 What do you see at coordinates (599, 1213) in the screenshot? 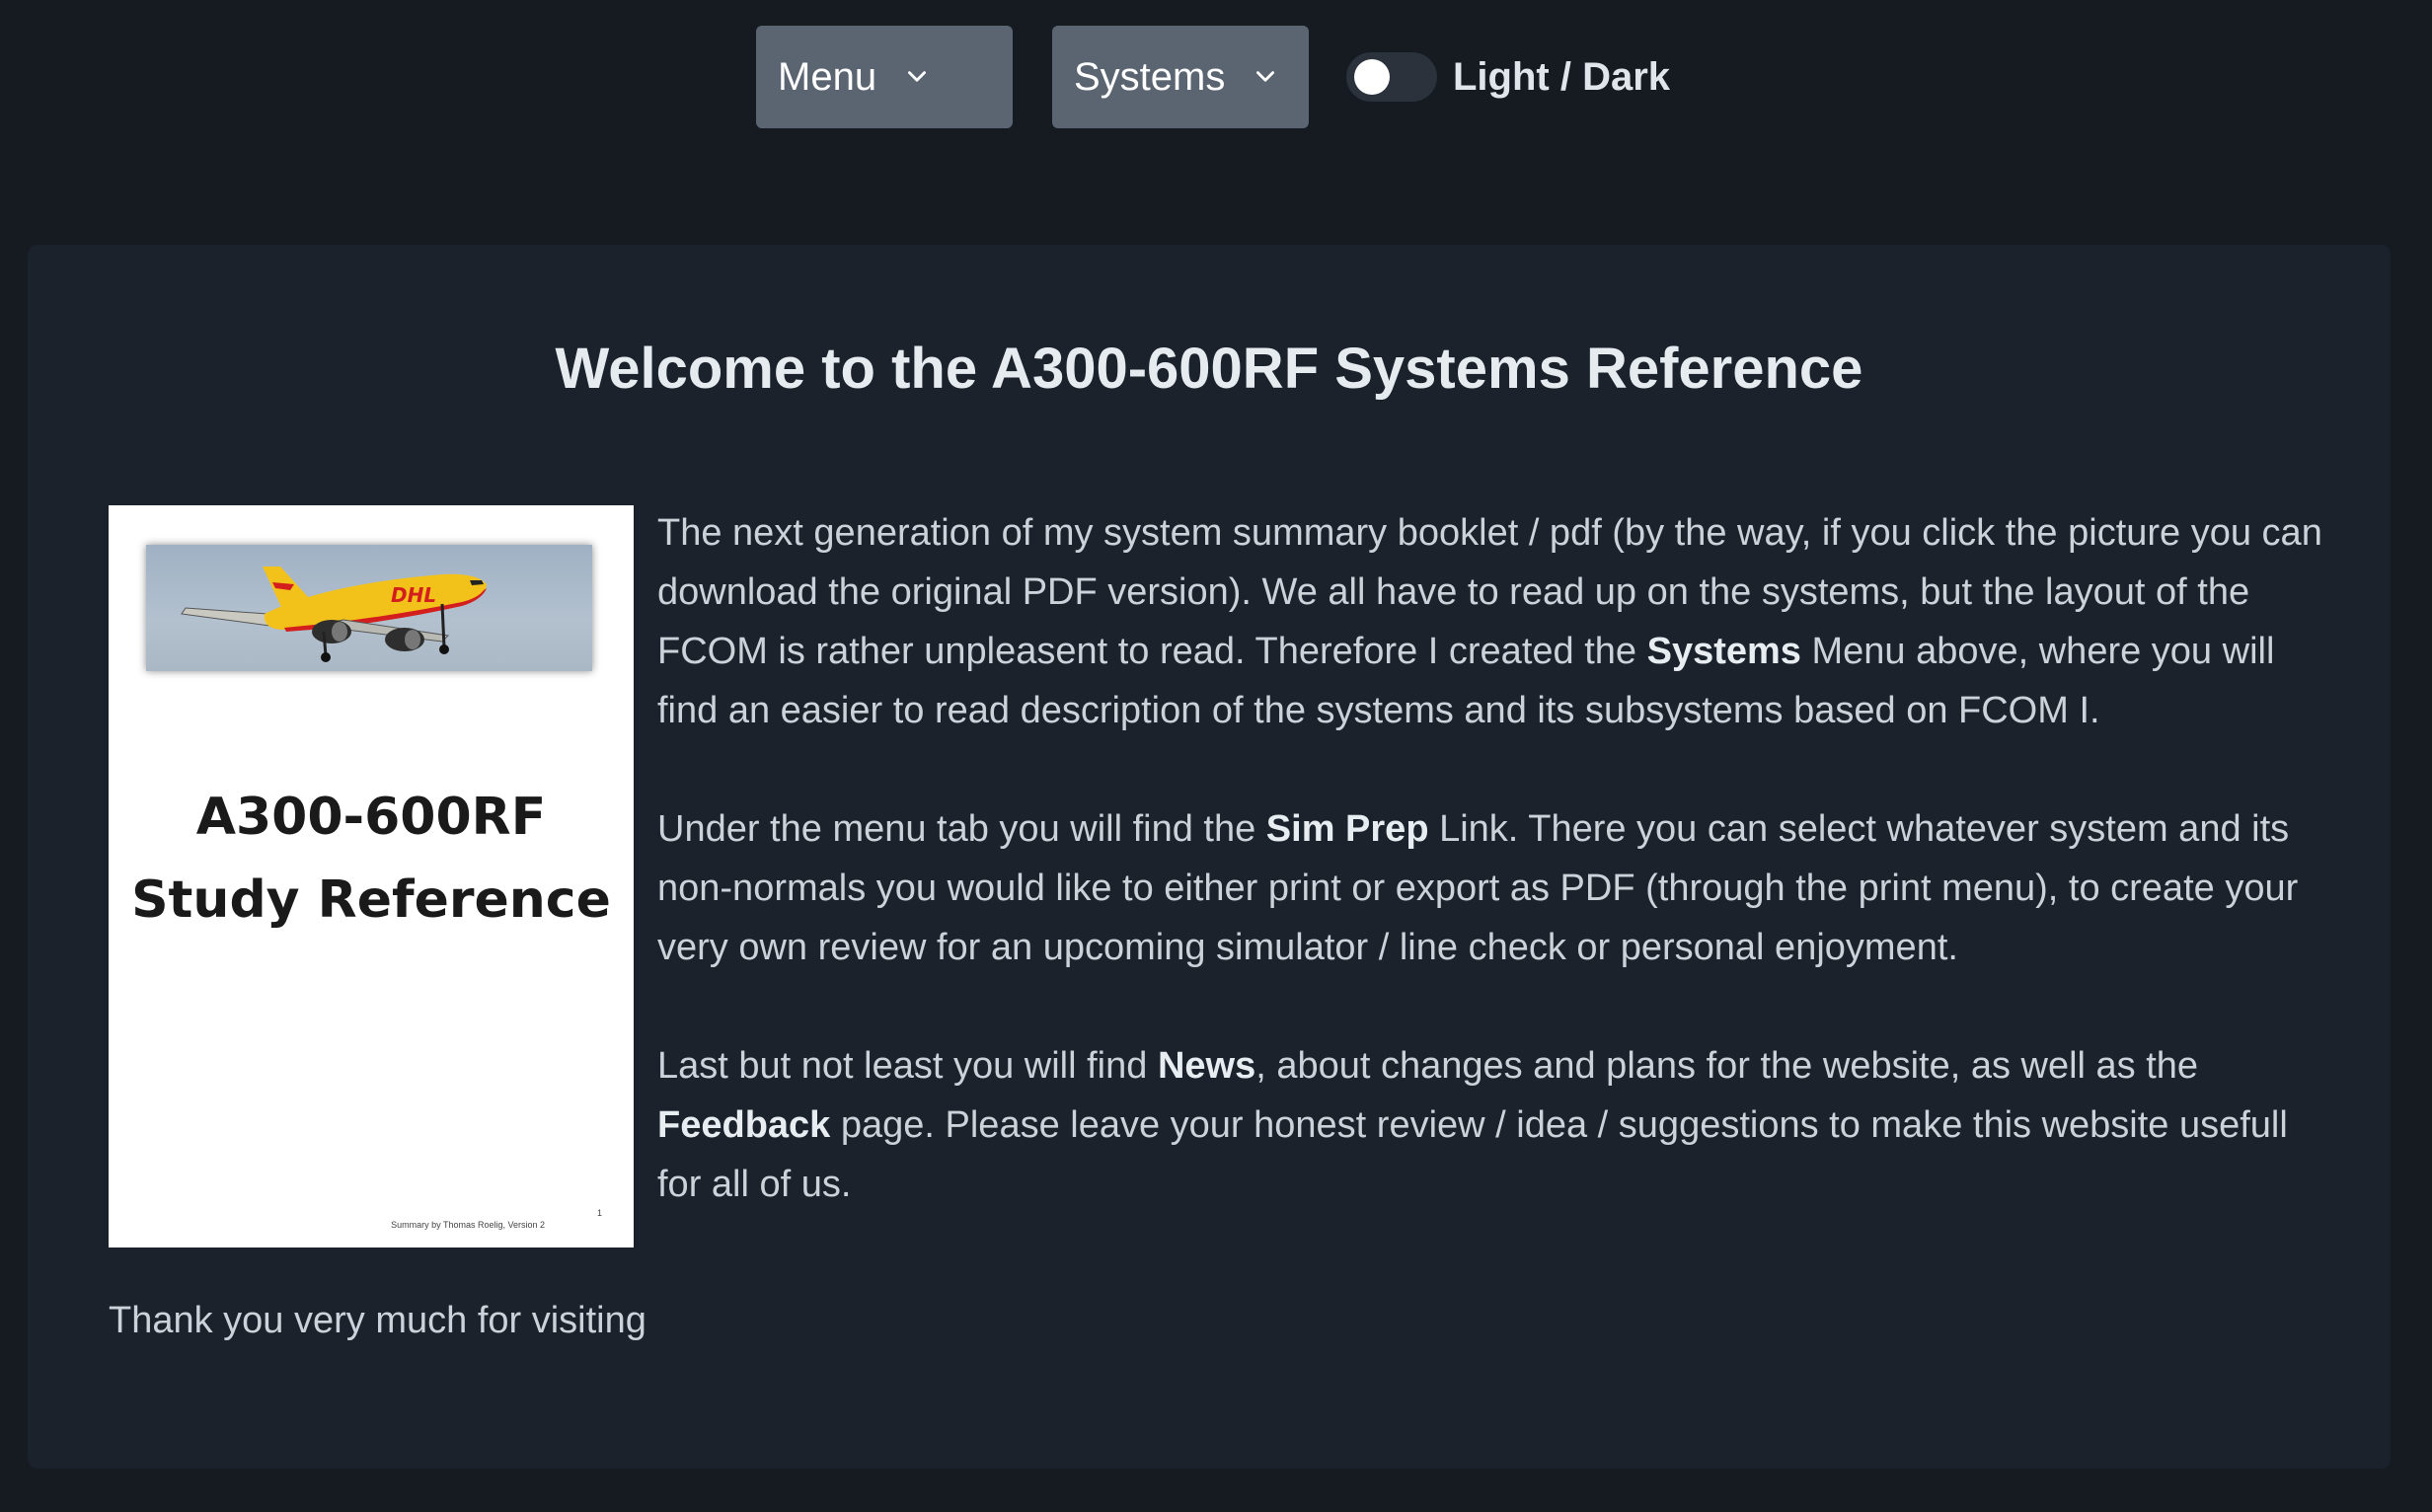
I see `cover-page-number: 1` at bounding box center [599, 1213].